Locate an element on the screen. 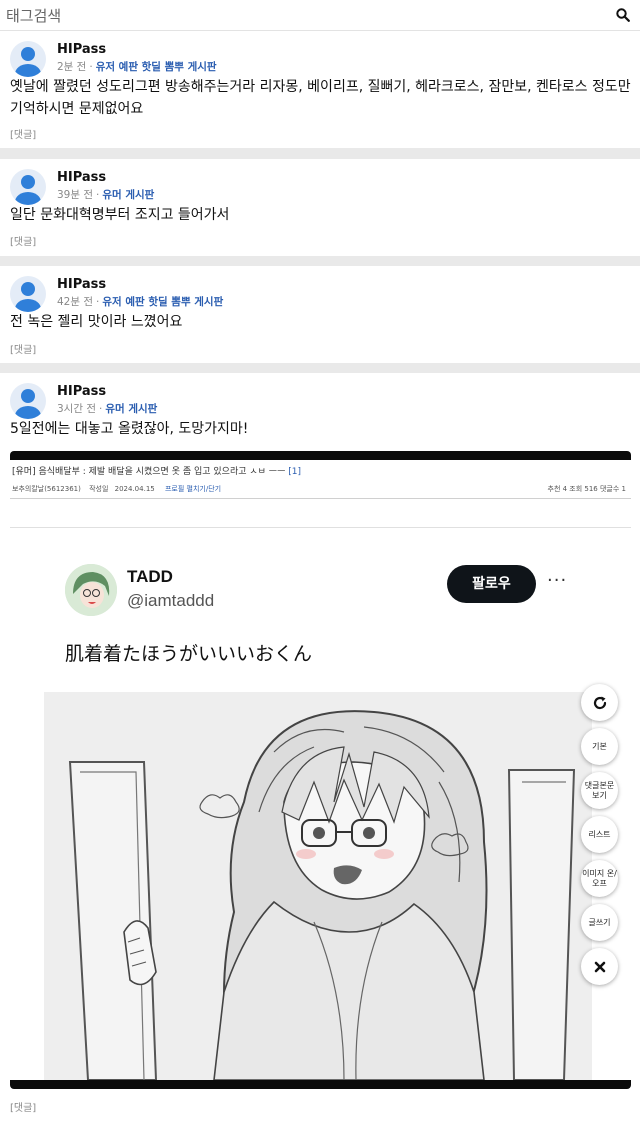 The width and height of the screenshot is (640, 1123). post-meta: 2분 전 · 유저 예판 핫딜 뽐뿌 게시판 is located at coordinates (137, 66).